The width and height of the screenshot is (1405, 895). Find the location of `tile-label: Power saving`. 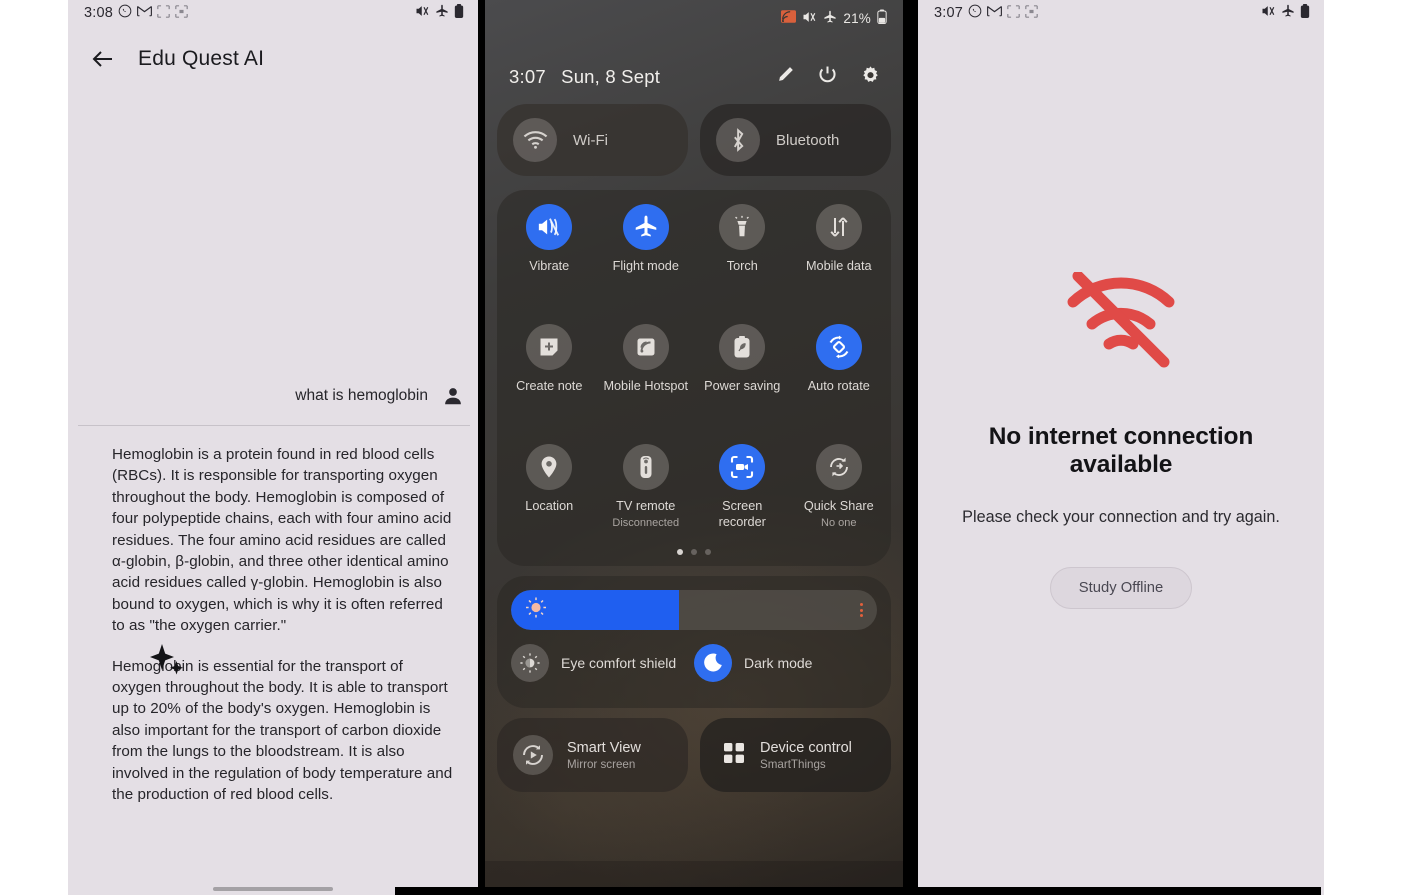

tile-label: Power saving is located at coordinates (742, 386).